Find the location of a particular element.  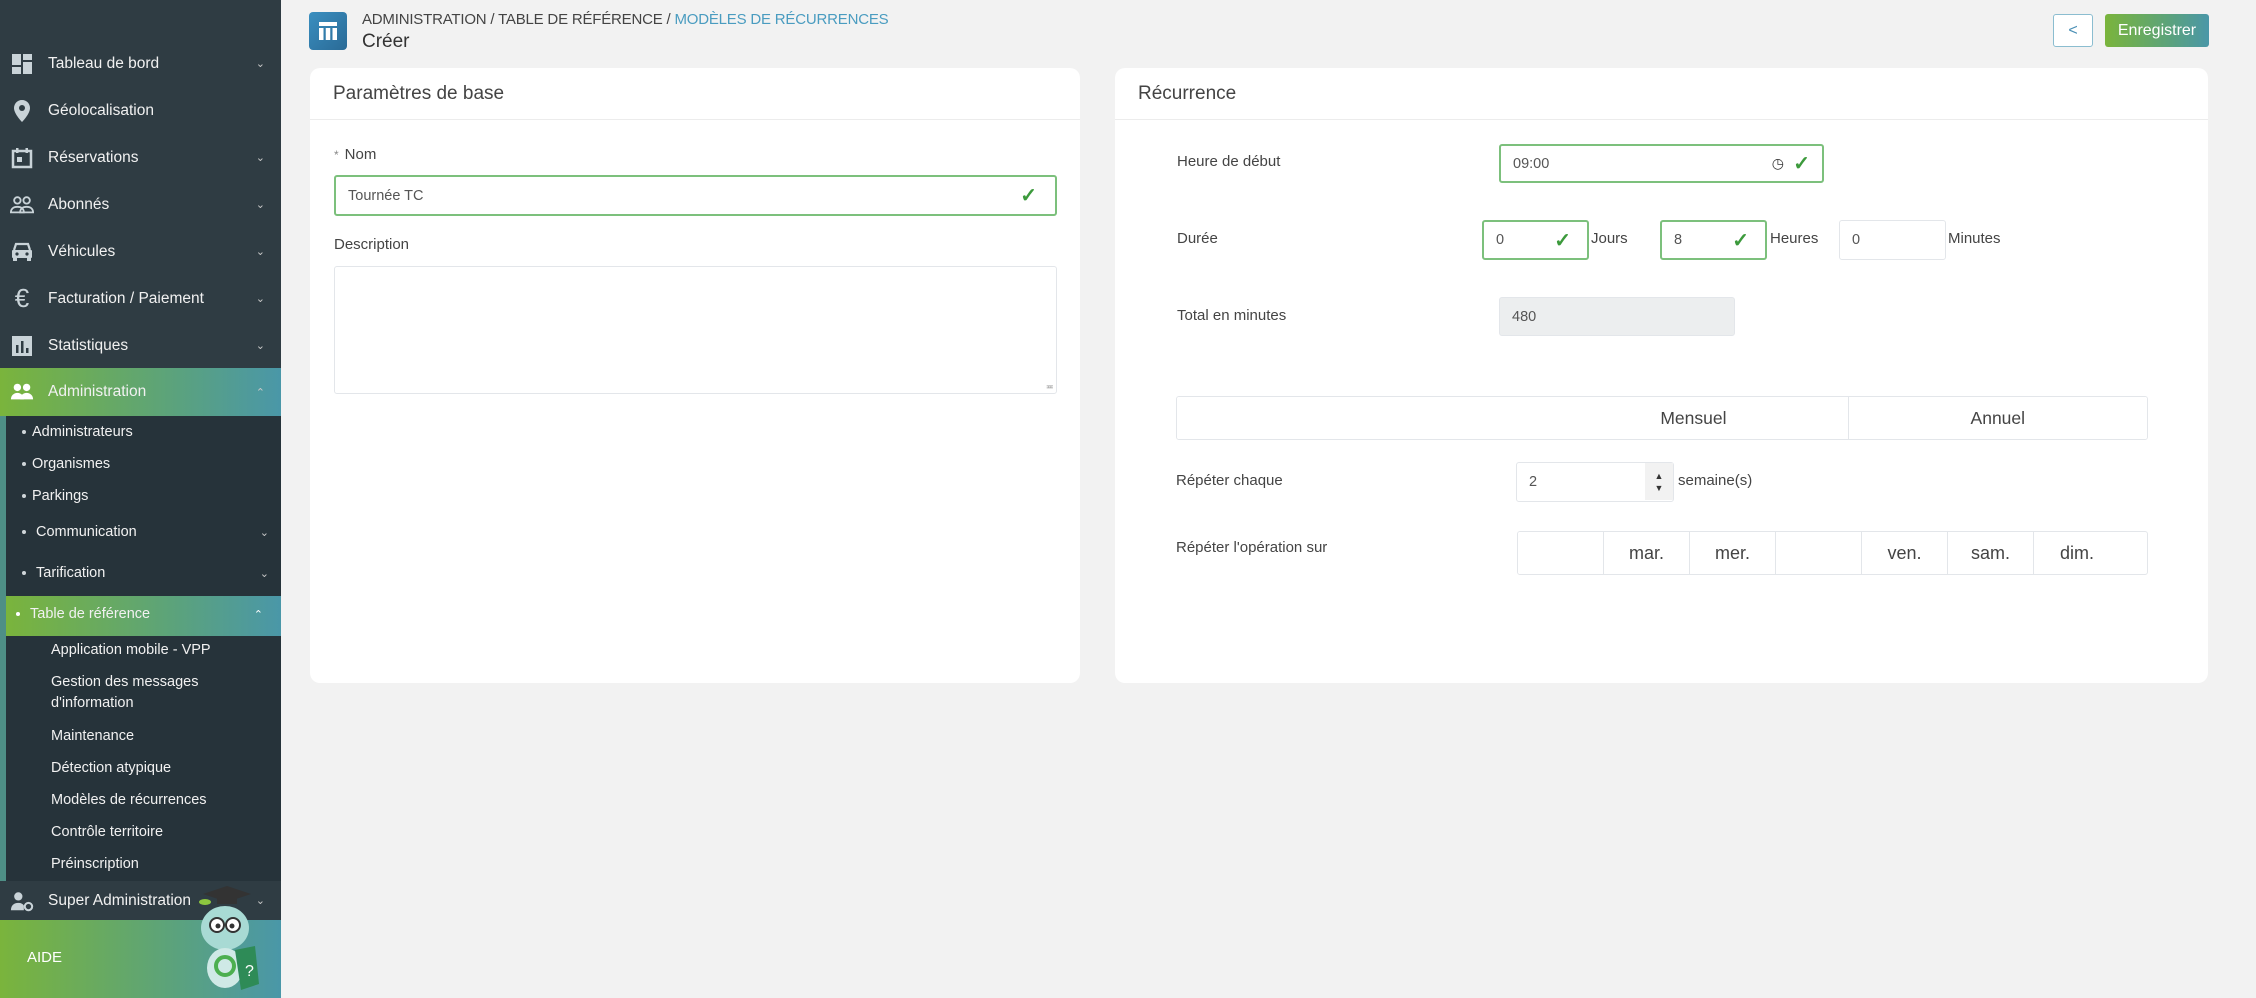

decrement-arrow-icon: ▼ is located at coordinates (1659, 488).